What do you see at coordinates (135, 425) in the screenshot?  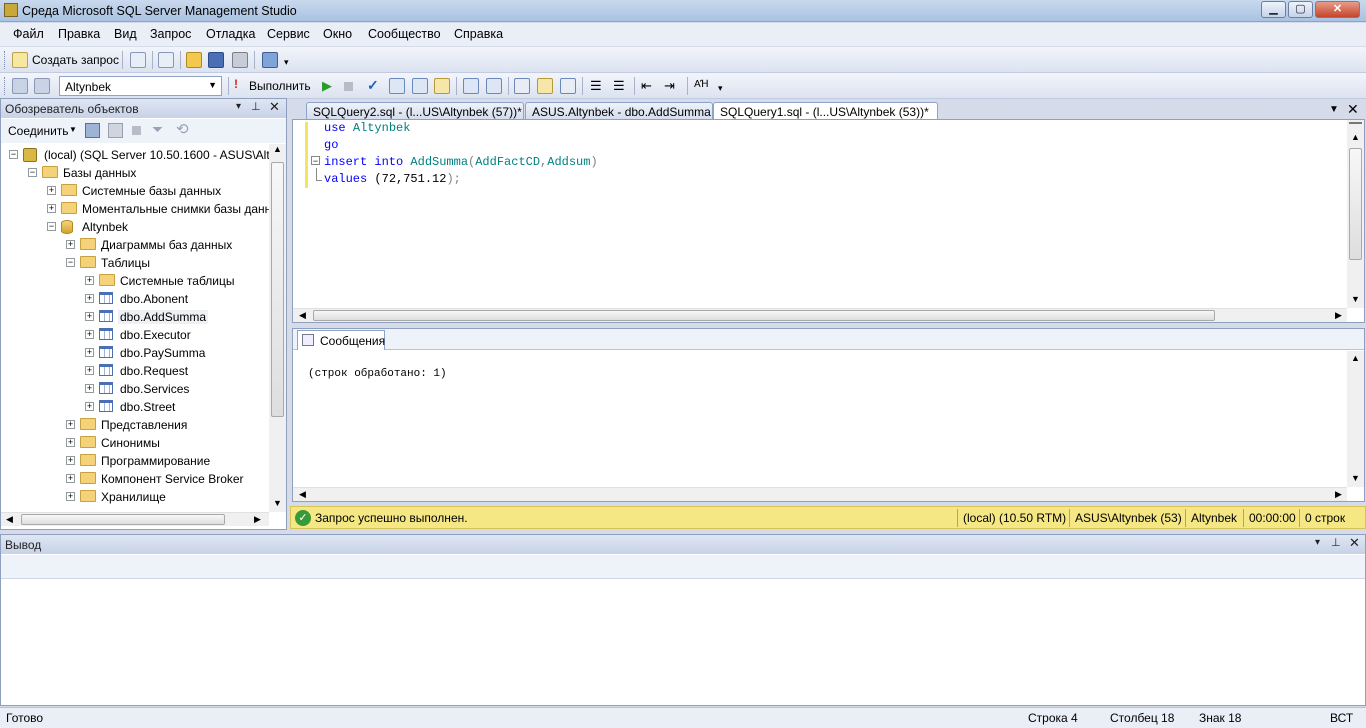 I see `tree-node: + Представления` at bounding box center [135, 425].